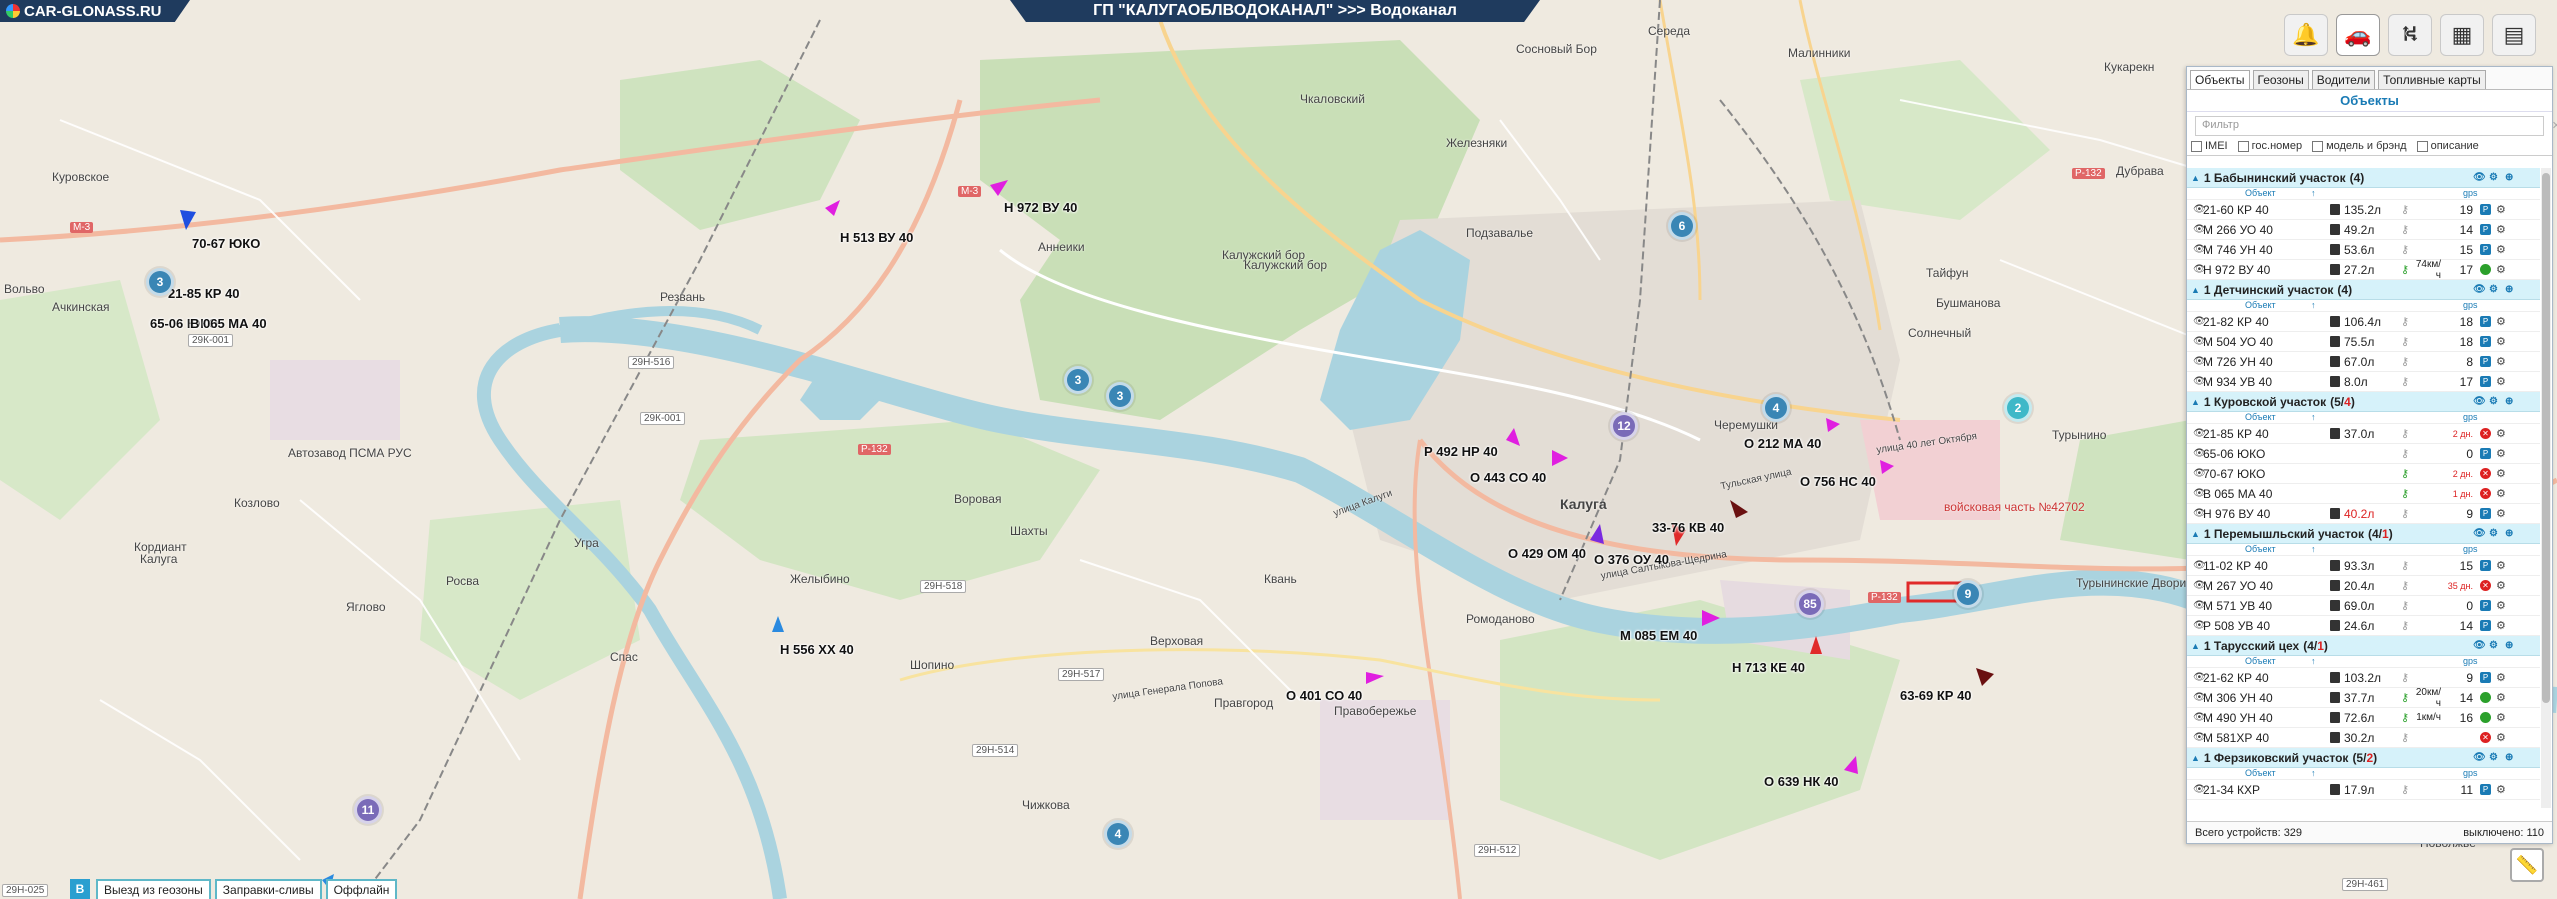 This screenshot has height=899, width=2557. I want to click on group-header: ▲ 1 Тарусский цех (4/1) 👁 ⚙ ⊕, so click(2363, 646).